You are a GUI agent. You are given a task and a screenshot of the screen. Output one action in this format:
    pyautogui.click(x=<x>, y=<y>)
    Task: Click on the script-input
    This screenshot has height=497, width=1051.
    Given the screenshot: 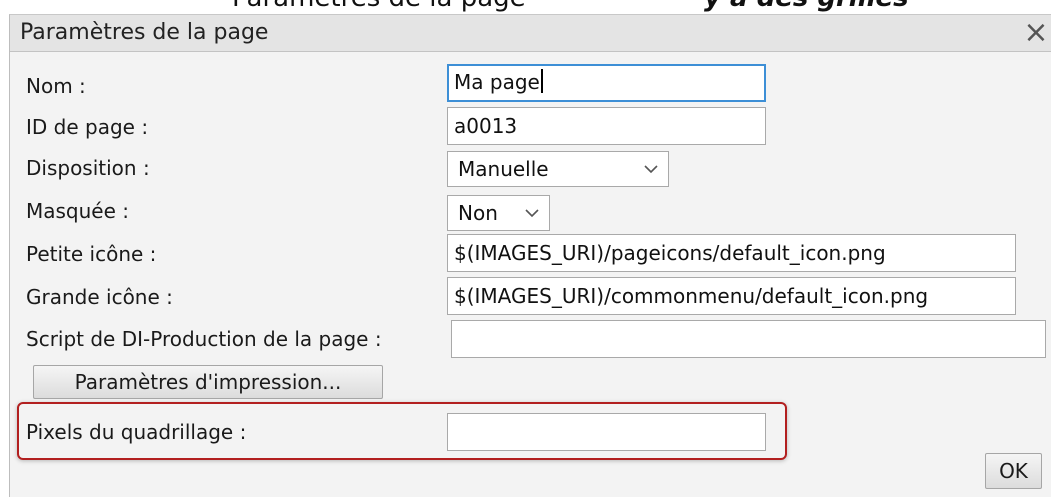 What is the action you would take?
    pyautogui.click(x=748, y=339)
    